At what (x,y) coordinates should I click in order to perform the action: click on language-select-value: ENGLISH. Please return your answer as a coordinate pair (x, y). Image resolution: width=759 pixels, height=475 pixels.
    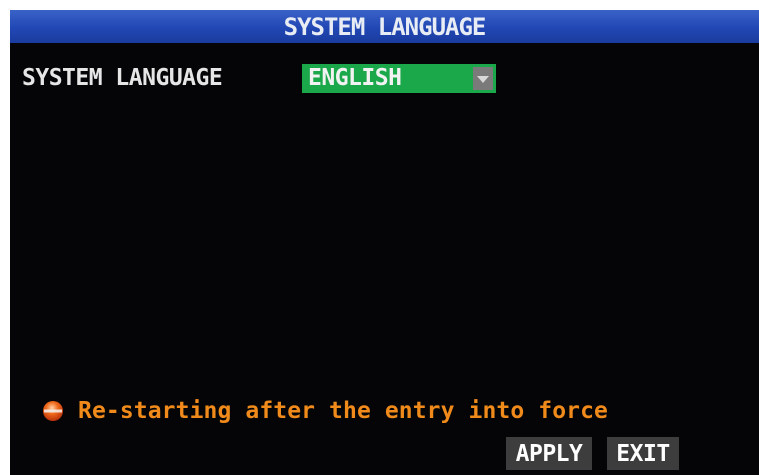
    Looking at the image, I should click on (355, 78).